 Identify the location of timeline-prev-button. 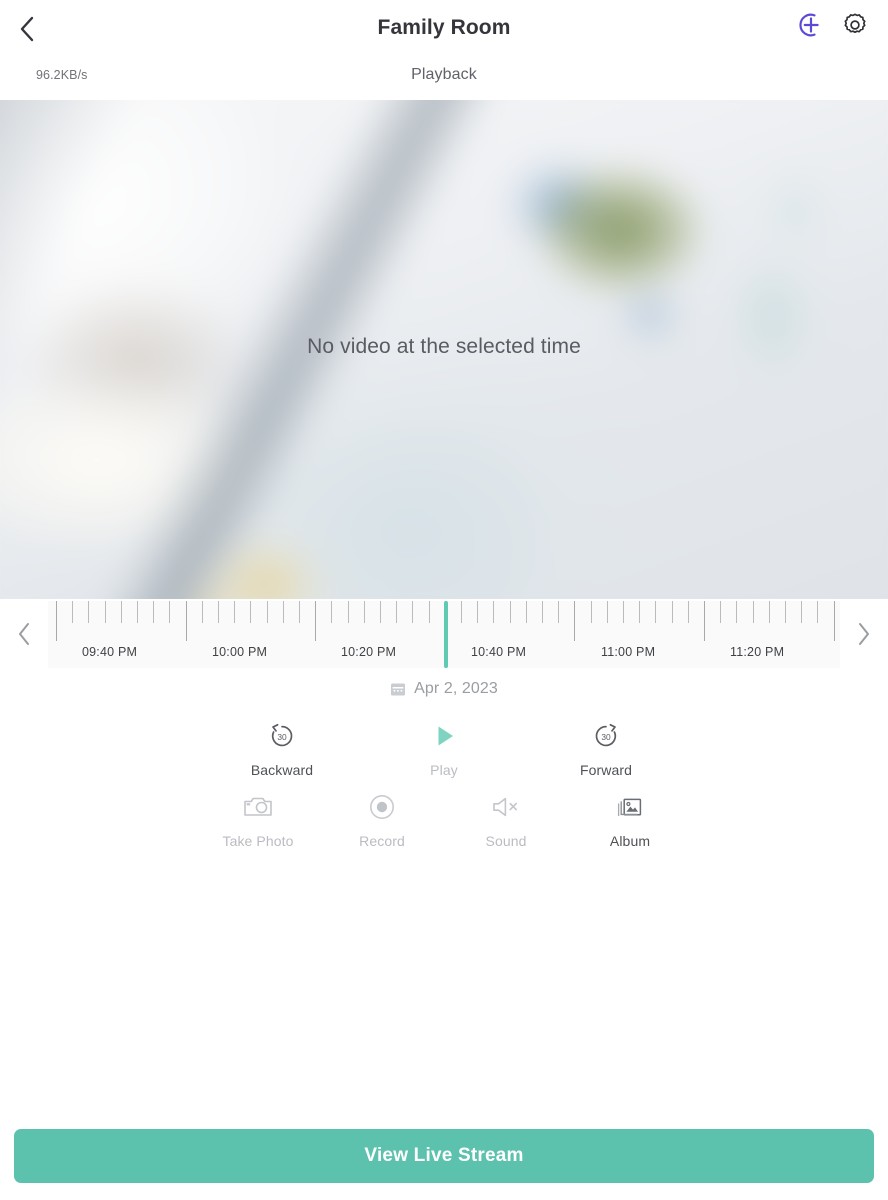
(24, 634).